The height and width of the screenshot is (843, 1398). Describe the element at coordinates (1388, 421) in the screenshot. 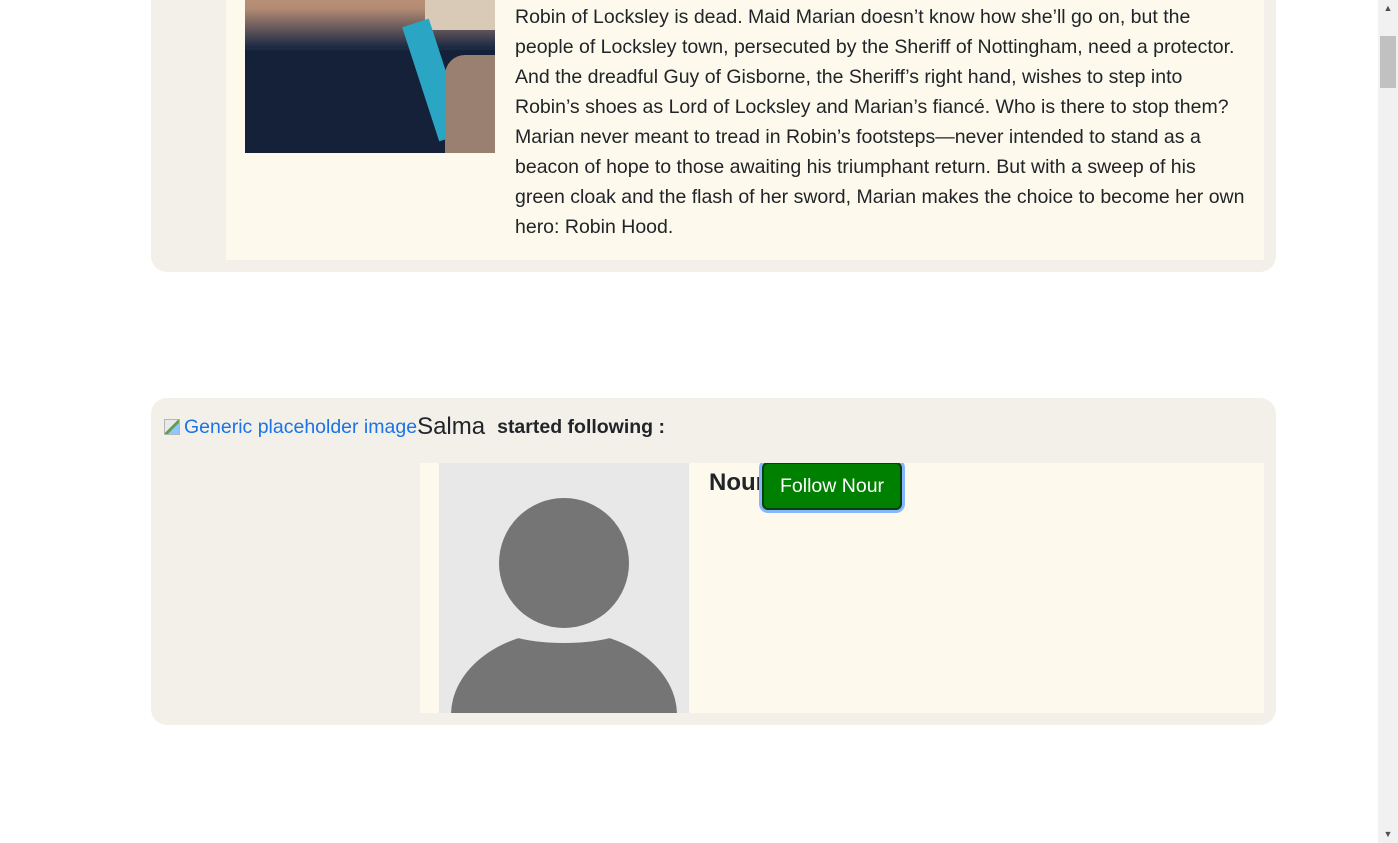

I see `vertical-scrollbar: ▲ ▼` at that location.